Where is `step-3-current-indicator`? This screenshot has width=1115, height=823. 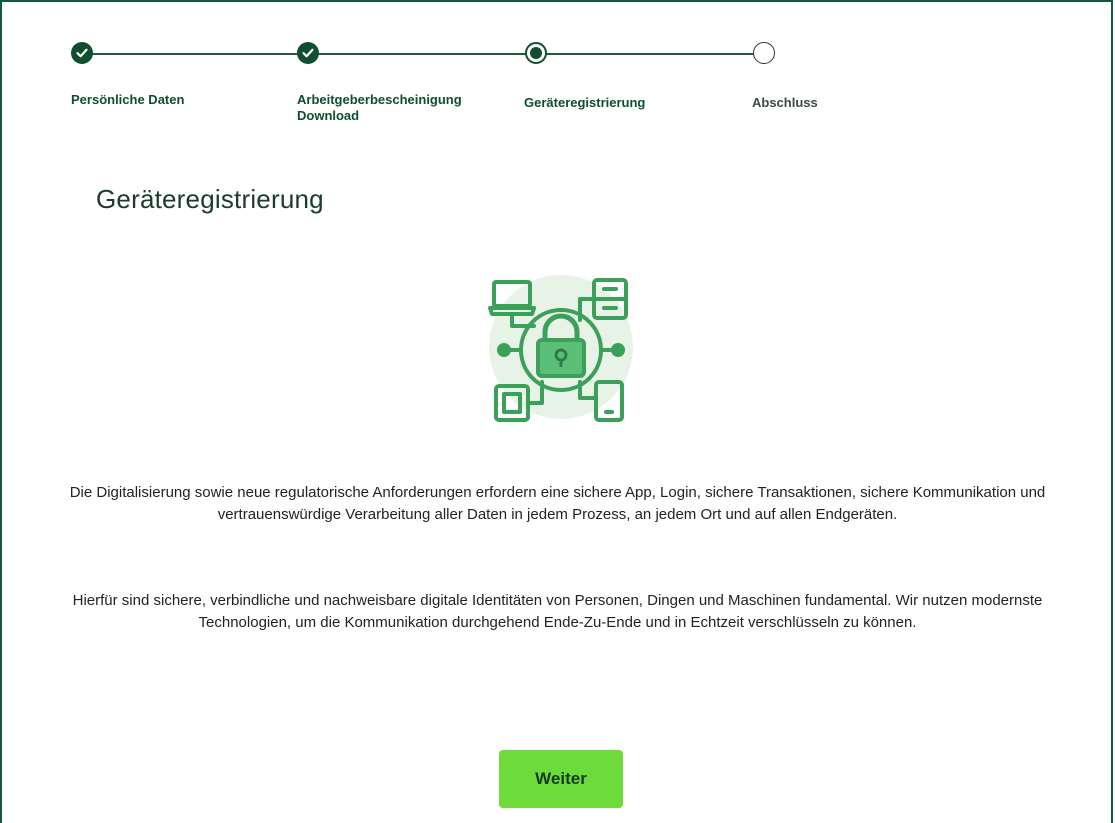 step-3-current-indicator is located at coordinates (536, 53).